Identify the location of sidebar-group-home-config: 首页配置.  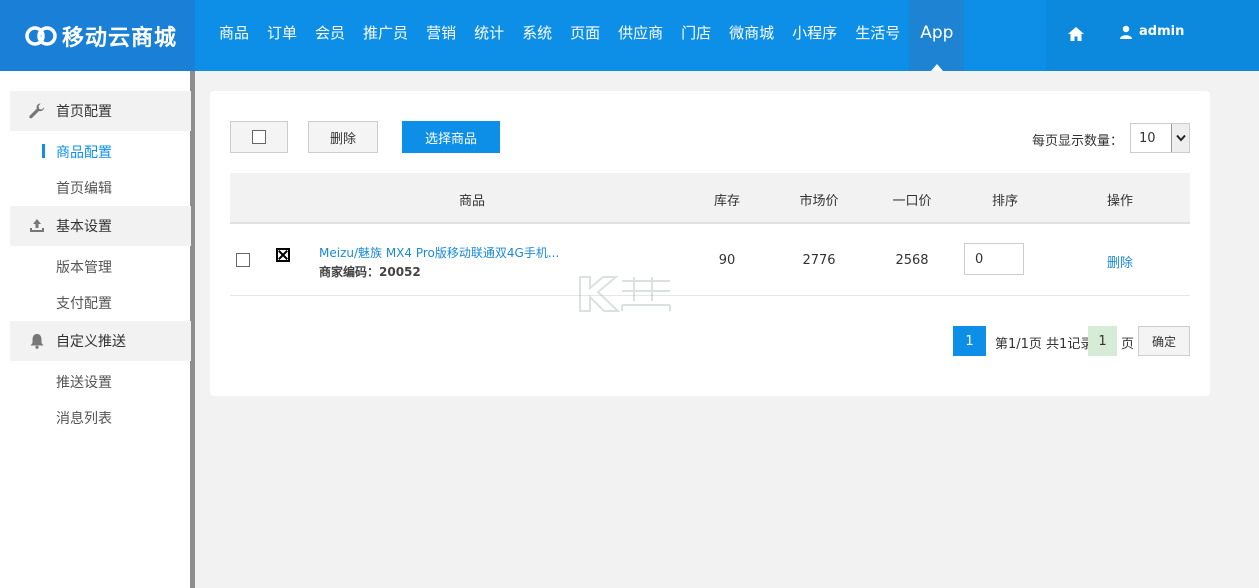
(100, 111).